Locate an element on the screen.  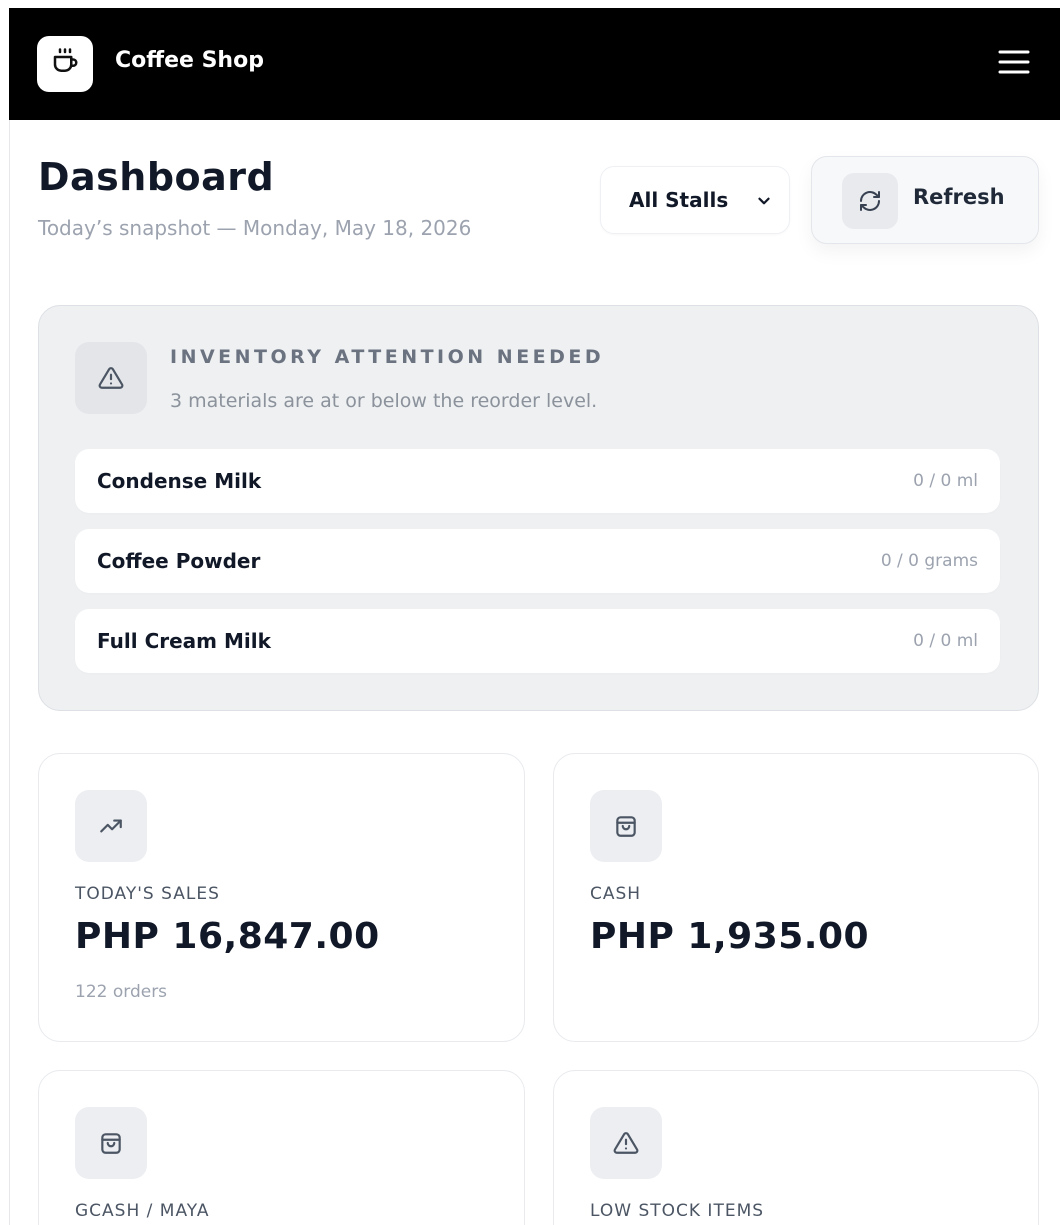
stall-filter-value: All Stalls is located at coordinates (679, 200).